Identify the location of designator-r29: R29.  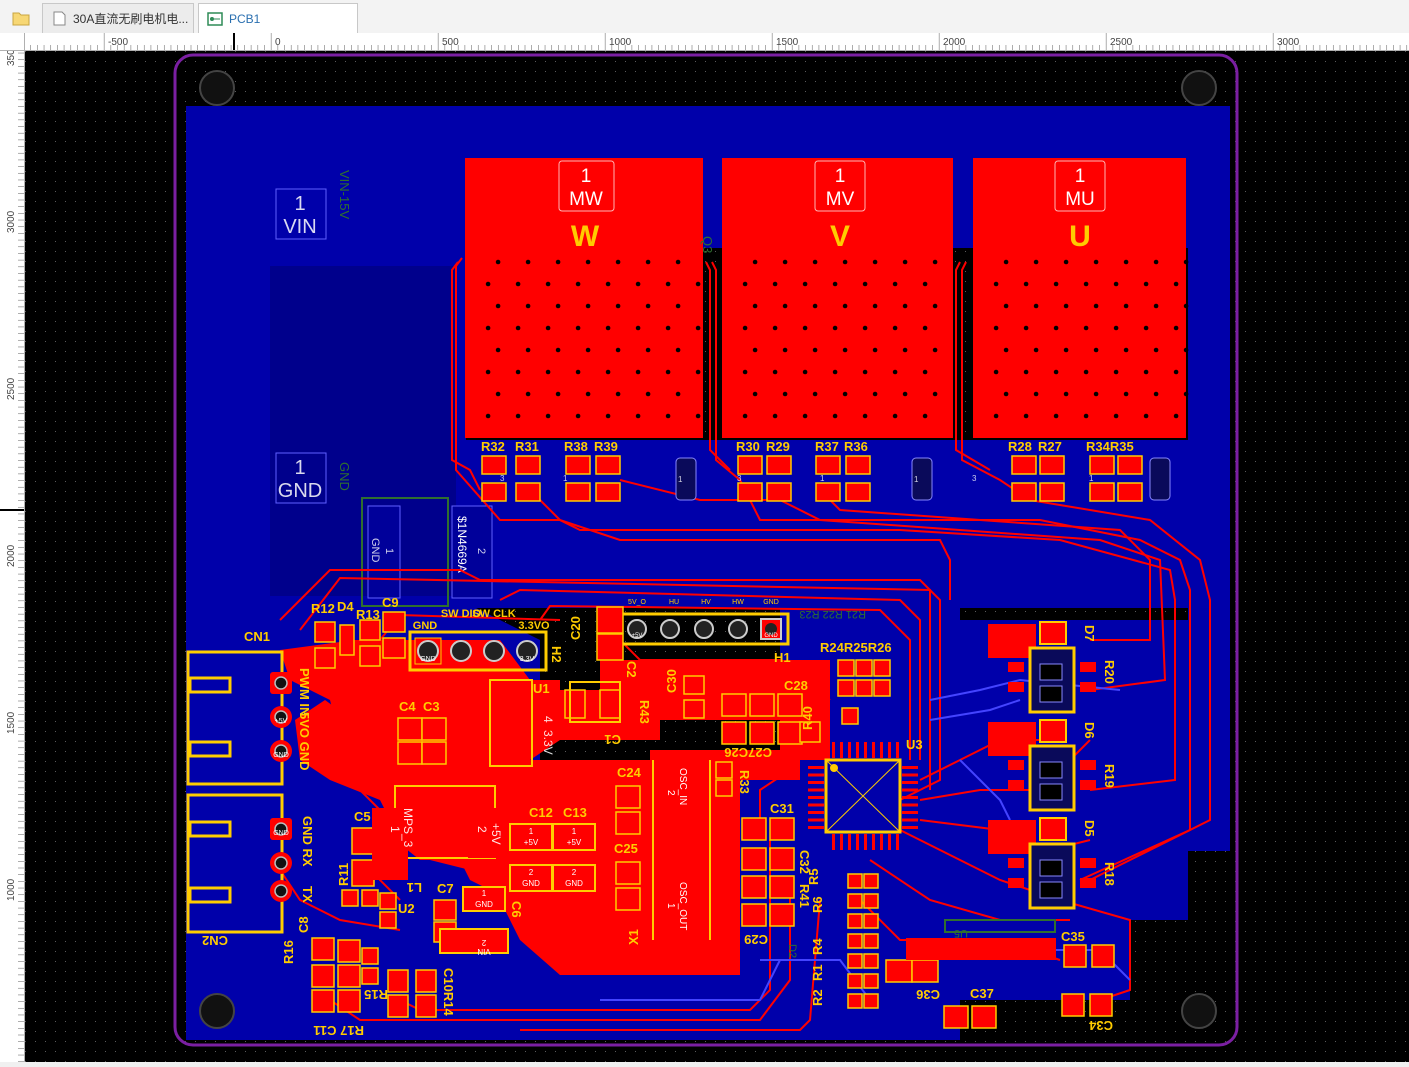
(778, 446).